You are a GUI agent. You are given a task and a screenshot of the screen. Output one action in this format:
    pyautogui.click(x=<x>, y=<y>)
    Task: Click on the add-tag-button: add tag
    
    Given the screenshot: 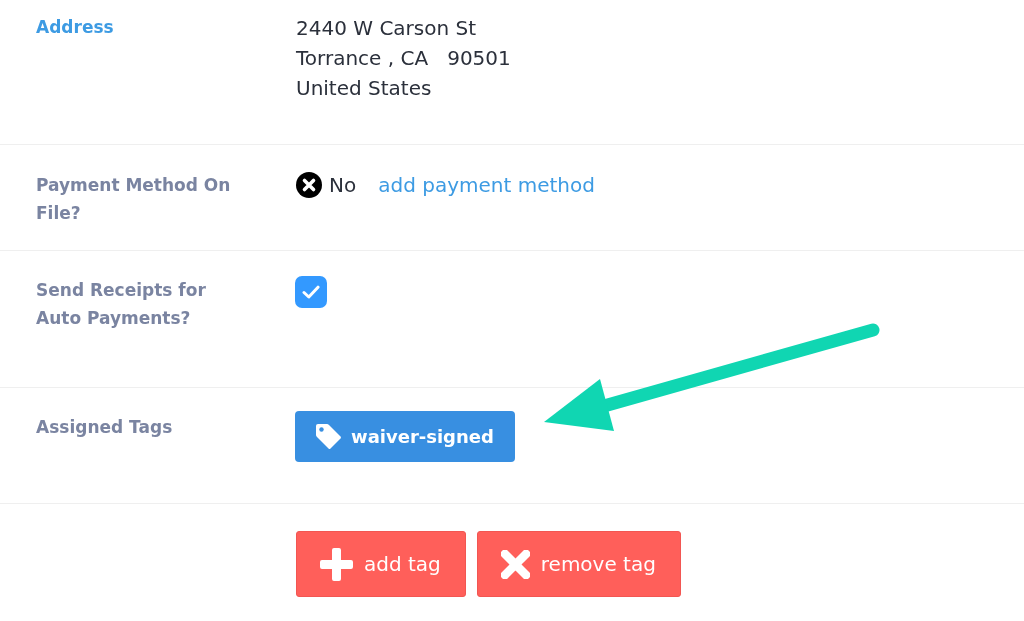 What is the action you would take?
    pyautogui.click(x=381, y=564)
    